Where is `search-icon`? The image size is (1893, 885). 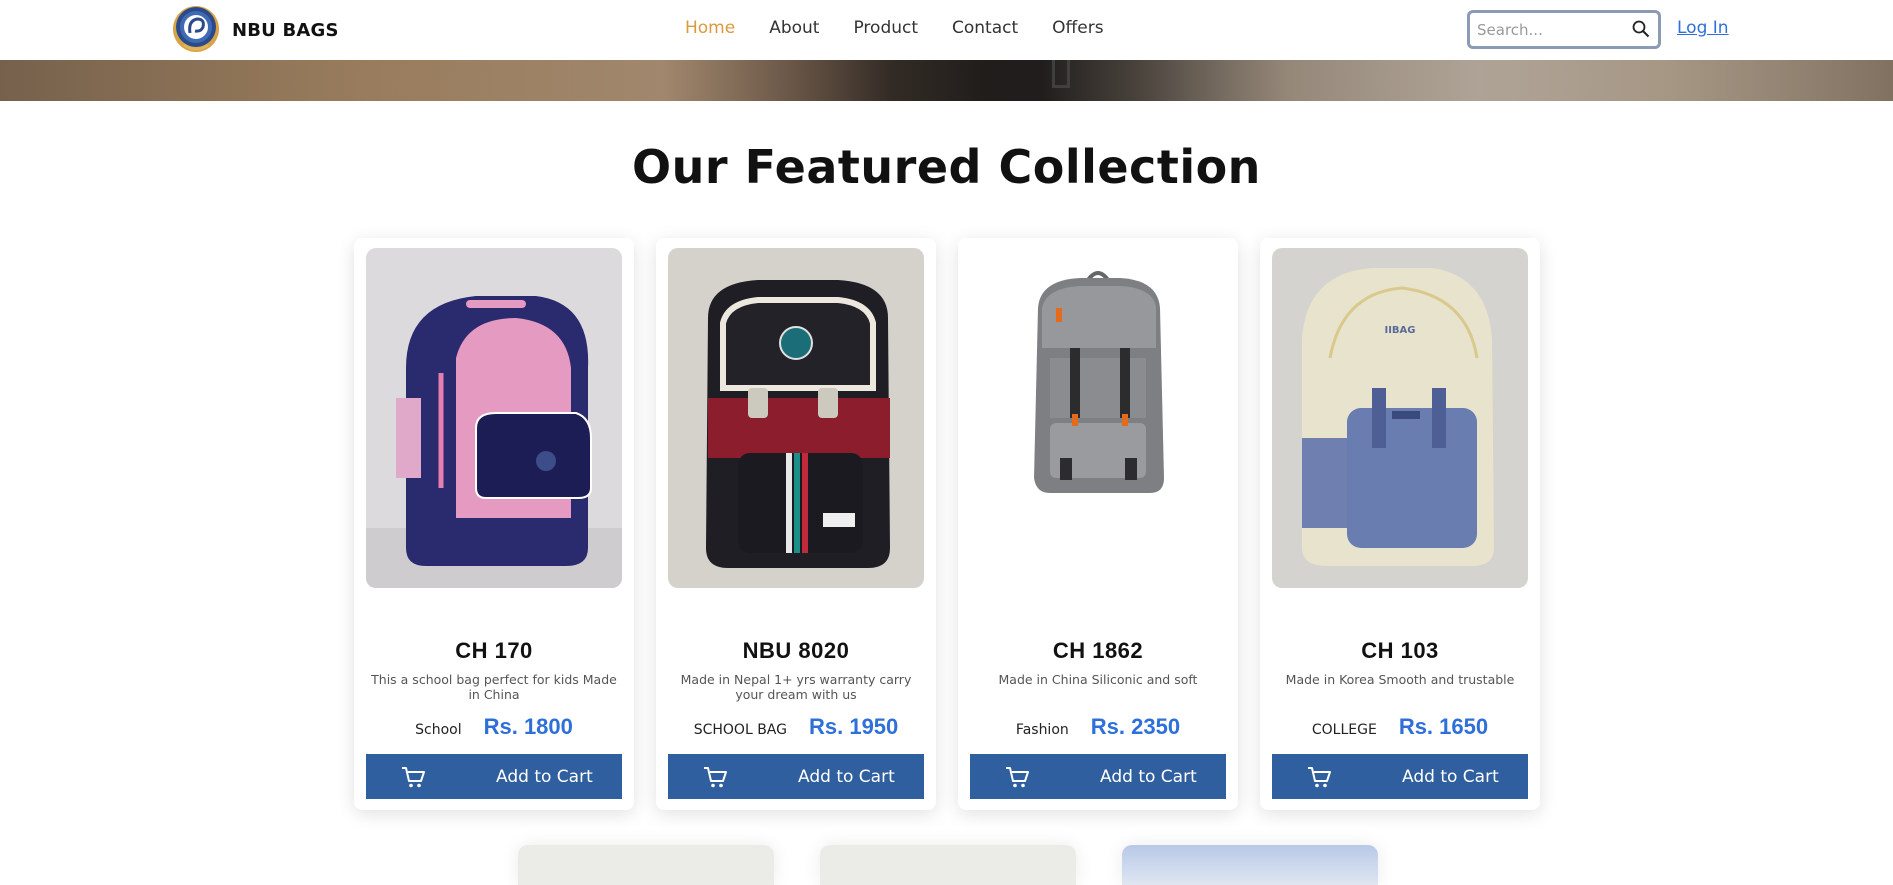
search-icon is located at coordinates (1641, 29).